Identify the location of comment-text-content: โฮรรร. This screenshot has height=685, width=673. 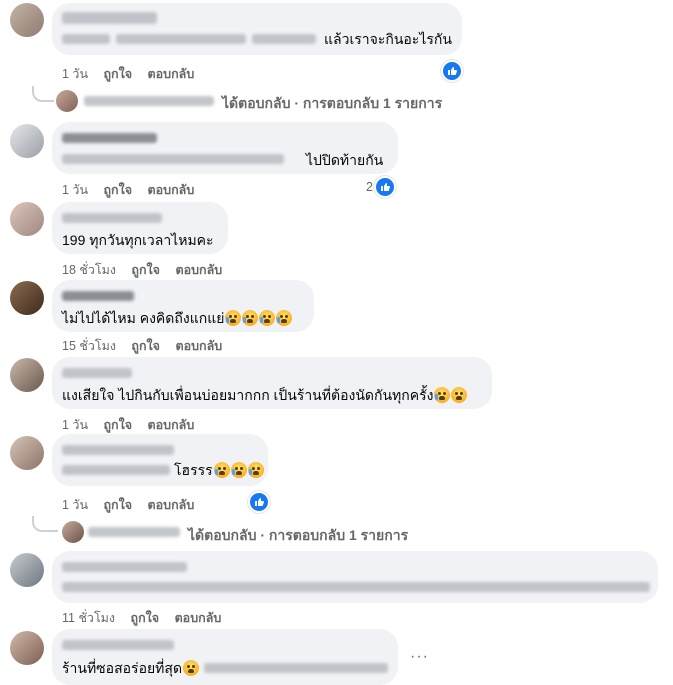
(193, 470).